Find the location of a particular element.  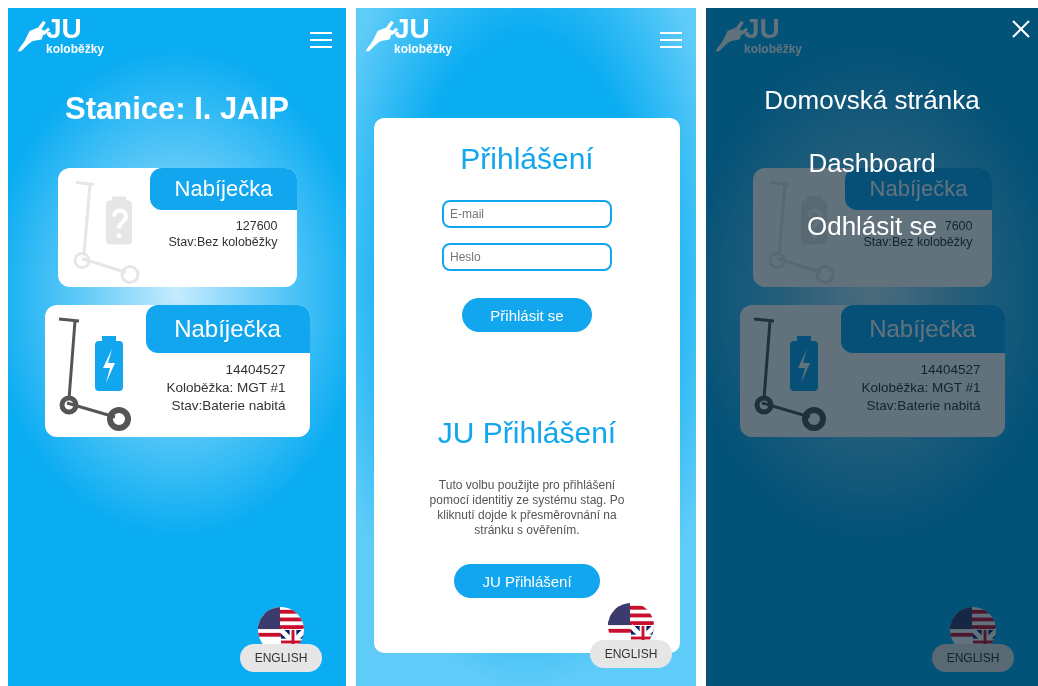

charger-card: Nabíječka 127600 Stav:Bez koloběžky is located at coordinates (177, 227).